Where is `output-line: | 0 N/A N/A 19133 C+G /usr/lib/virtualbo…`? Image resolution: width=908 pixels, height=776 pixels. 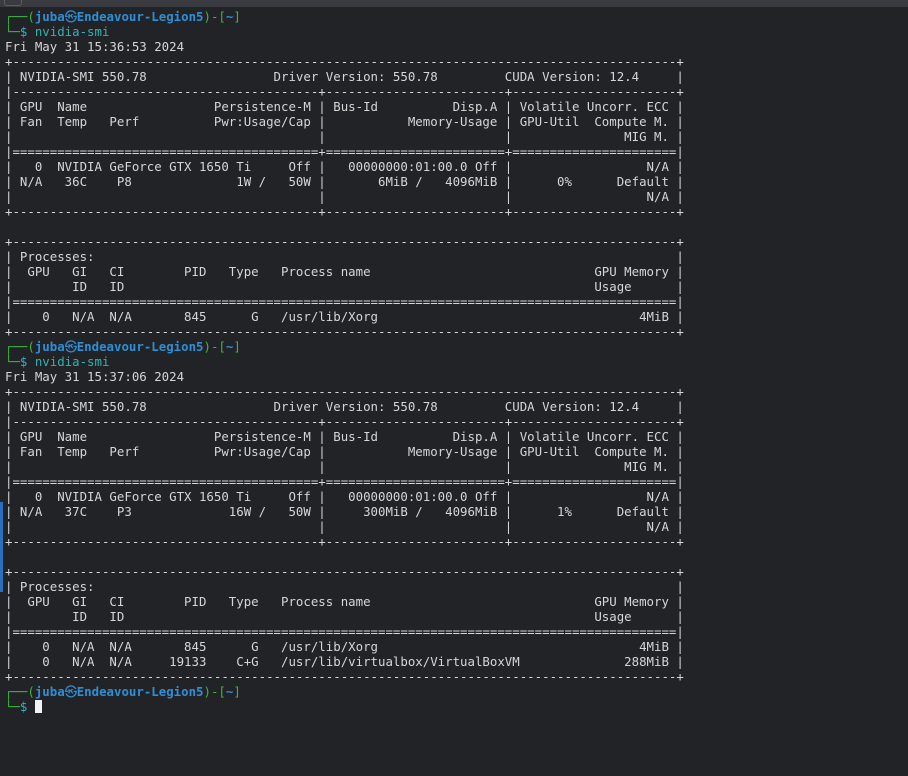 output-line: | 0 N/A N/A 19133 C+G /usr/lib/virtualbo… is located at coordinates (344, 661).